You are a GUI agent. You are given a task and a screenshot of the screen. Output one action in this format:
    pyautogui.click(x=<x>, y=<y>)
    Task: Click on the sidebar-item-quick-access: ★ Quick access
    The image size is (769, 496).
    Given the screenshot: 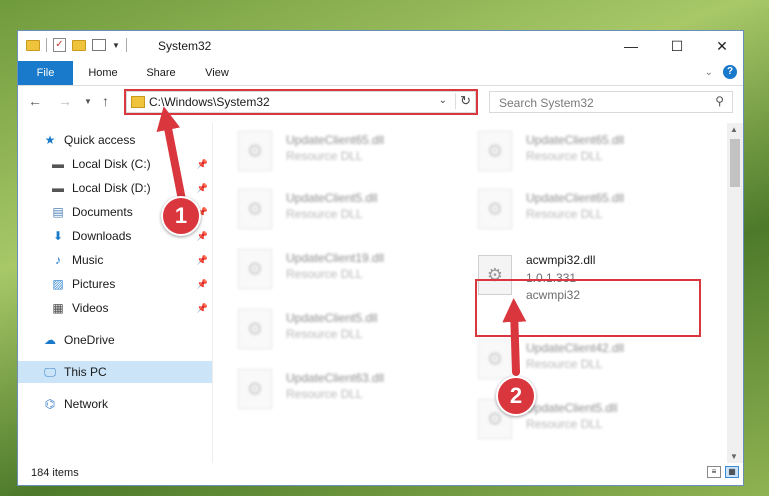 What is the action you would take?
    pyautogui.click(x=127, y=140)
    